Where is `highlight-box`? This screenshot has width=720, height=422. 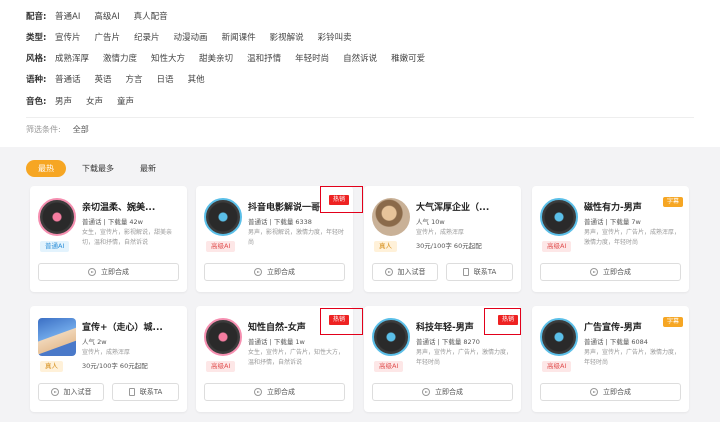 highlight-box is located at coordinates (341, 321).